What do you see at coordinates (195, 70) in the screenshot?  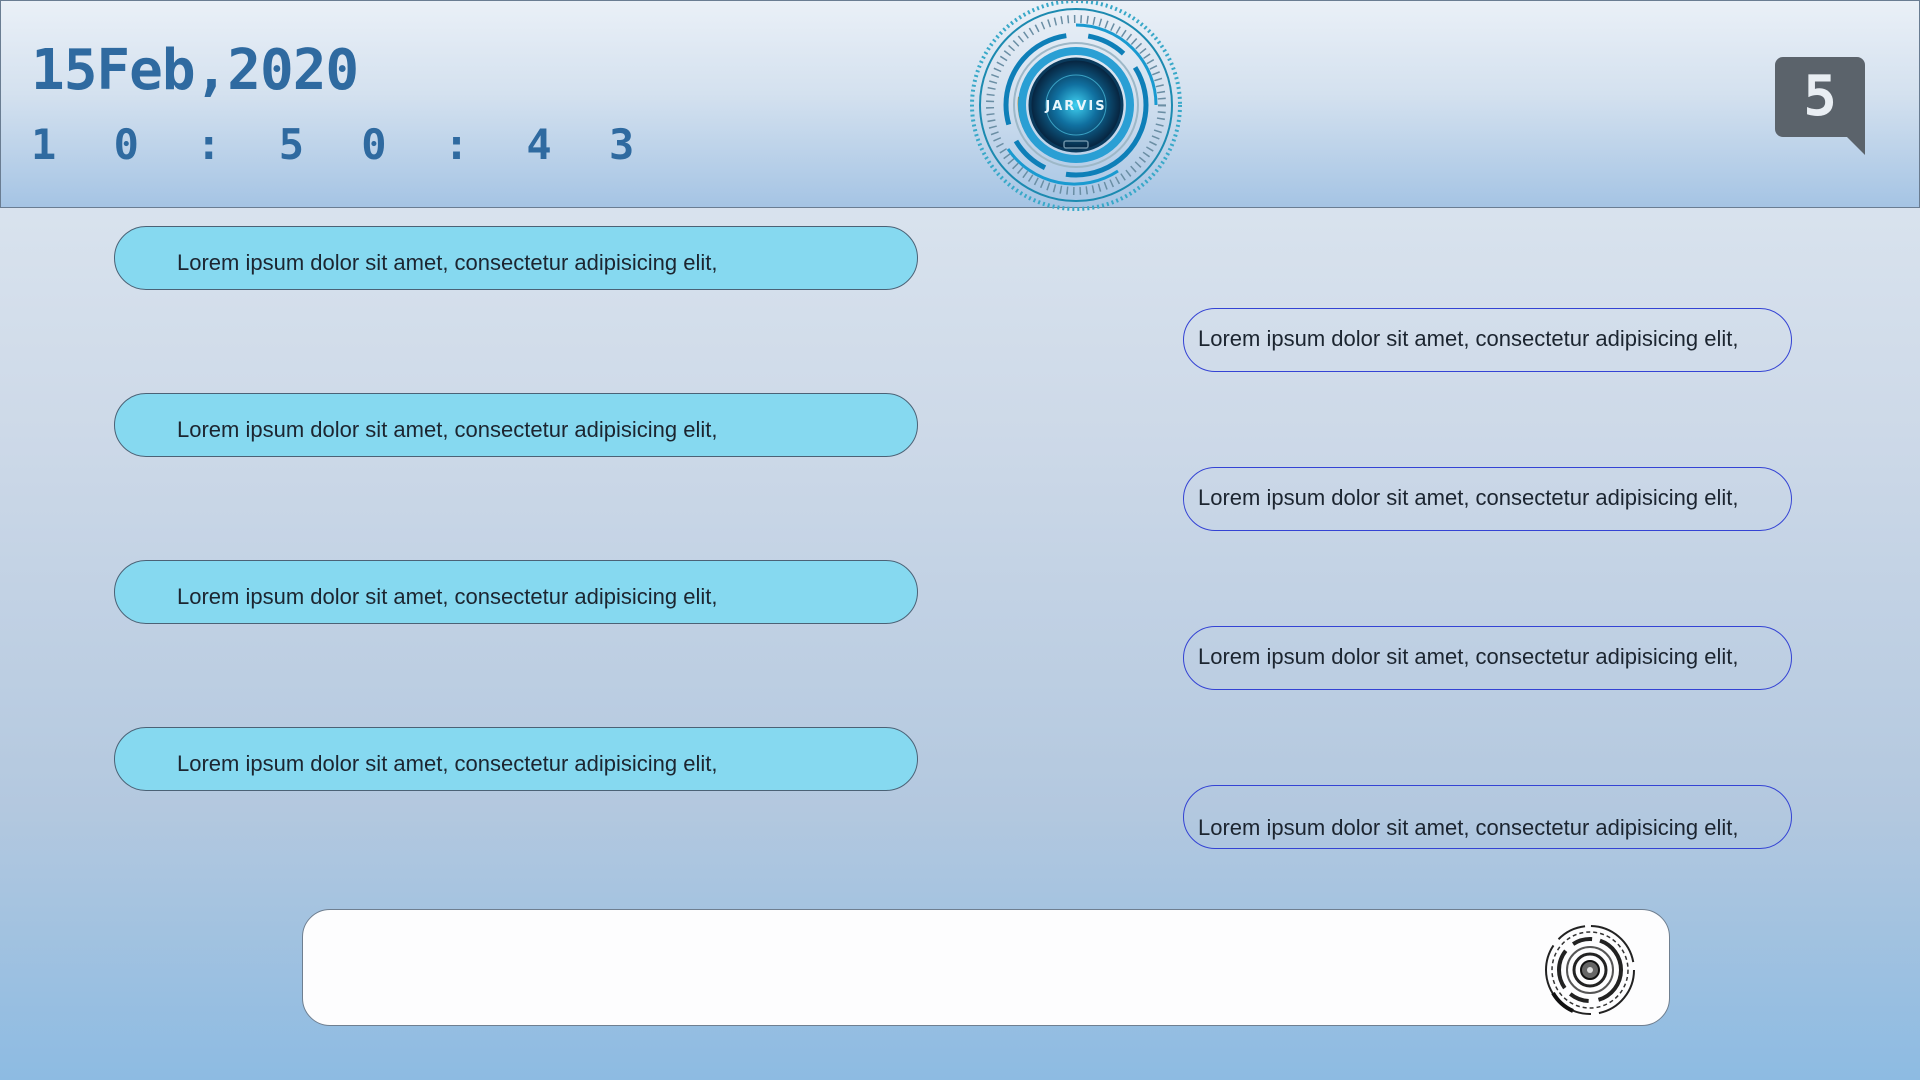 I see `date-display: 15Feb,2020` at bounding box center [195, 70].